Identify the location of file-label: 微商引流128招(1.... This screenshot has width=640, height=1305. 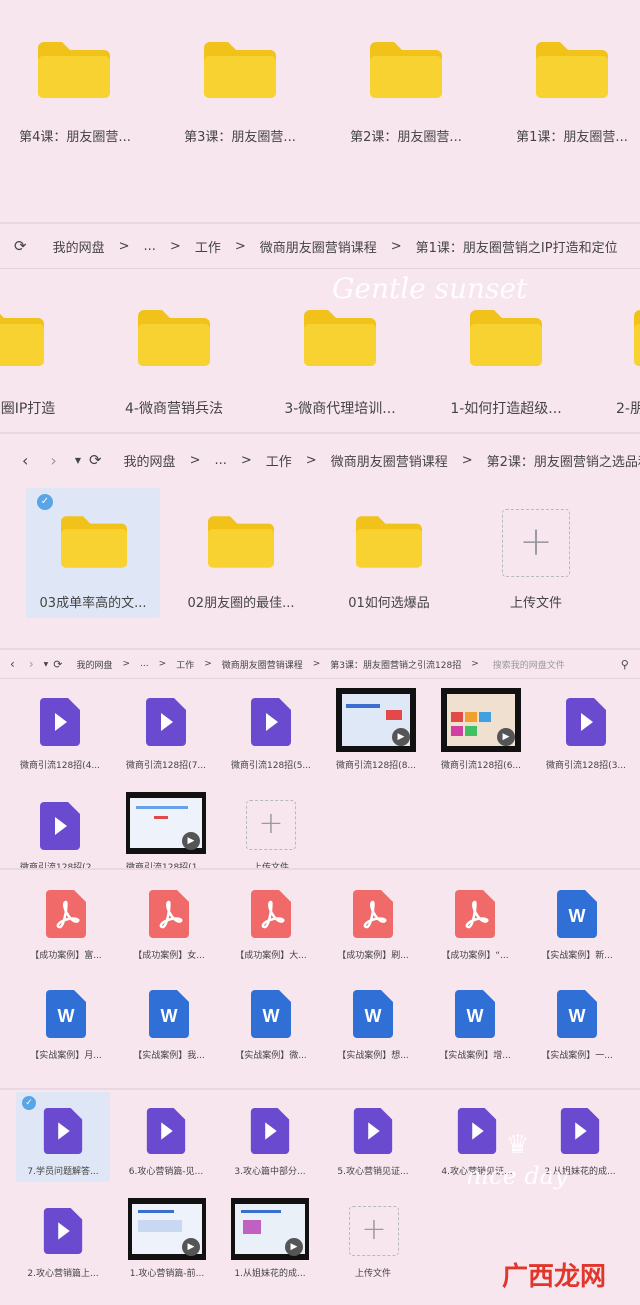
(166, 864).